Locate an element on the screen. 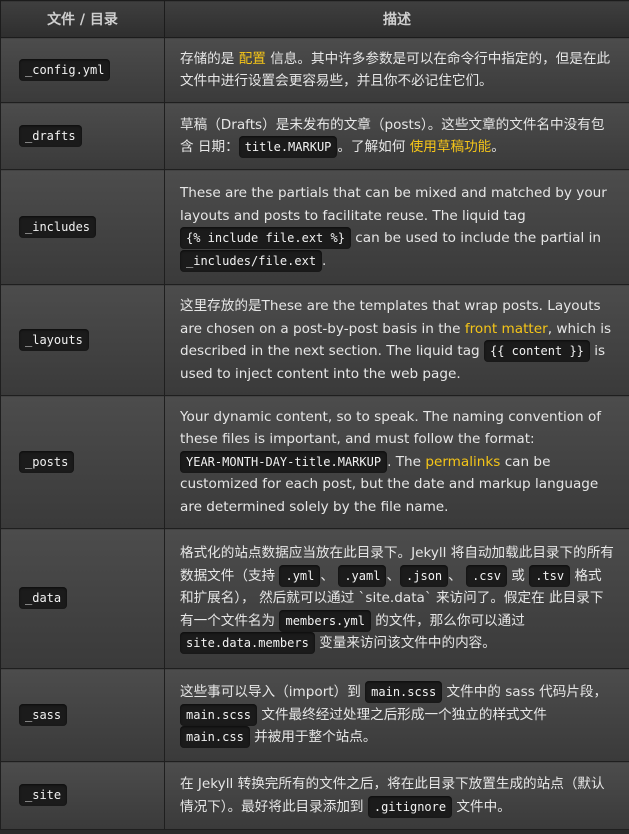  inline-code: _includes/file.ext is located at coordinates (251, 260).